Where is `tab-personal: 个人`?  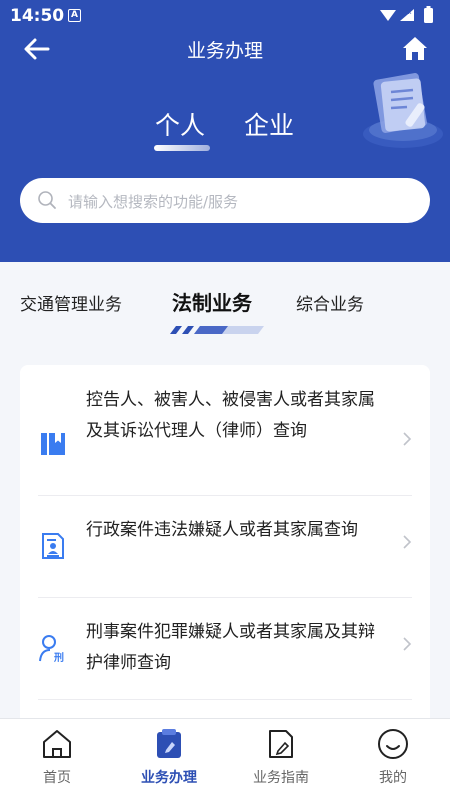 tab-personal: 个人 is located at coordinates (180, 124).